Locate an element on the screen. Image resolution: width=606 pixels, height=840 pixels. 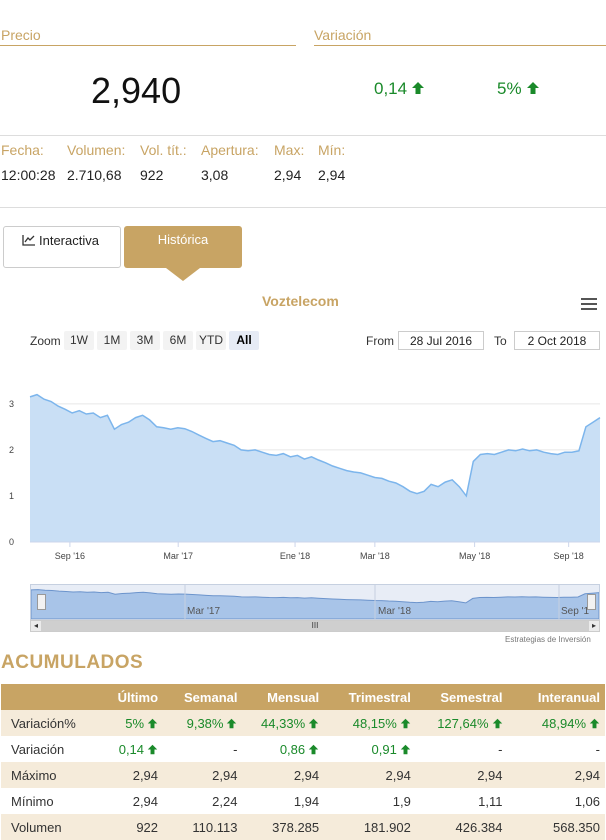
price-divider is located at coordinates (148, 45).